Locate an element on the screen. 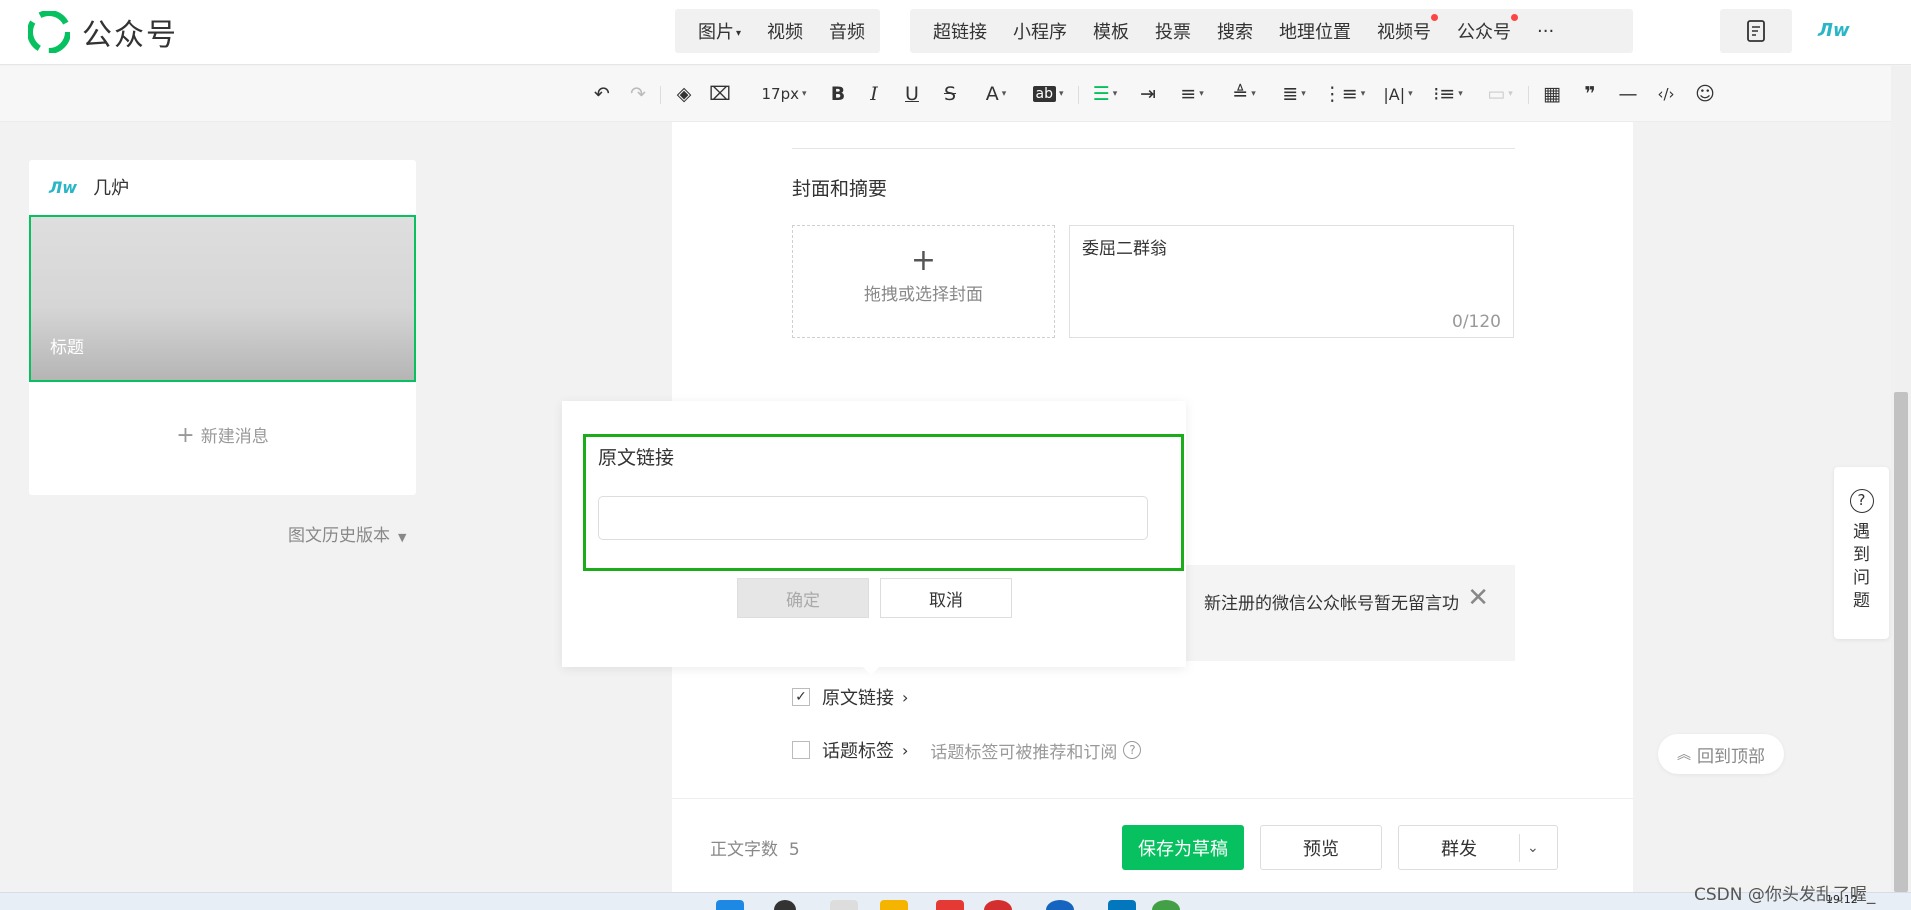  nav-channels: 视频号 is located at coordinates (1404, 29).